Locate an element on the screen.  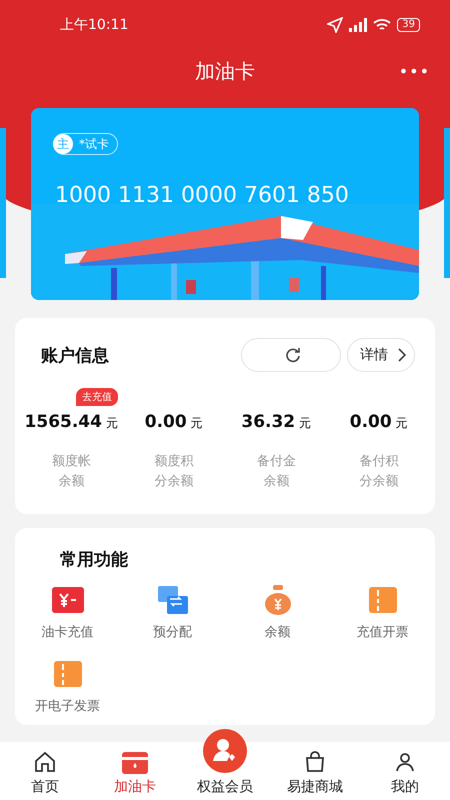
balance-amount: 36.32 元 is located at coordinates (276, 422).